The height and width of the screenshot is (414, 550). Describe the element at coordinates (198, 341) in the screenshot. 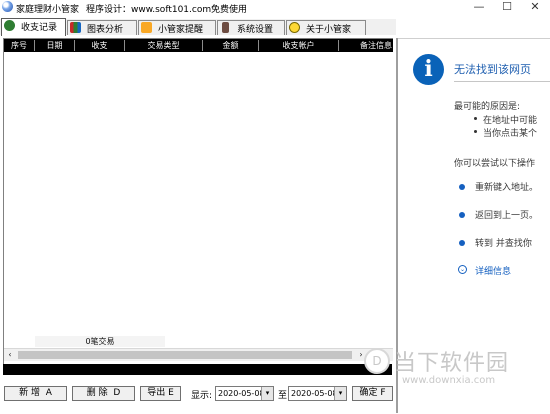

I see `summary-row: 0笔交易` at that location.